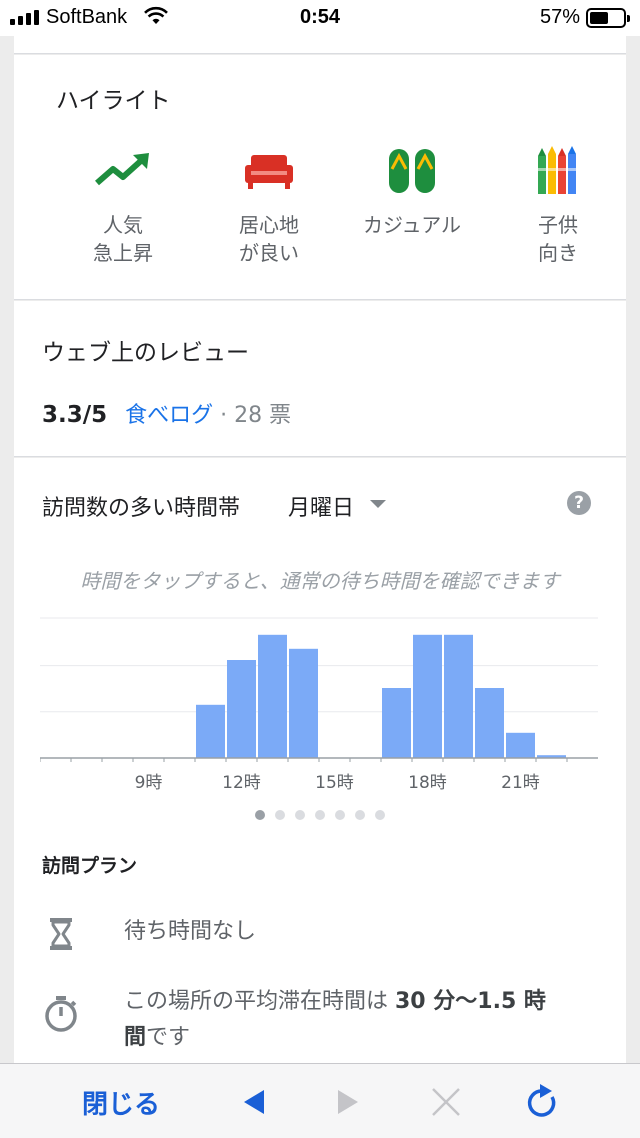 The width and height of the screenshot is (640, 1138). I want to click on wait-time-text: 待ち時間なし, so click(190, 931).